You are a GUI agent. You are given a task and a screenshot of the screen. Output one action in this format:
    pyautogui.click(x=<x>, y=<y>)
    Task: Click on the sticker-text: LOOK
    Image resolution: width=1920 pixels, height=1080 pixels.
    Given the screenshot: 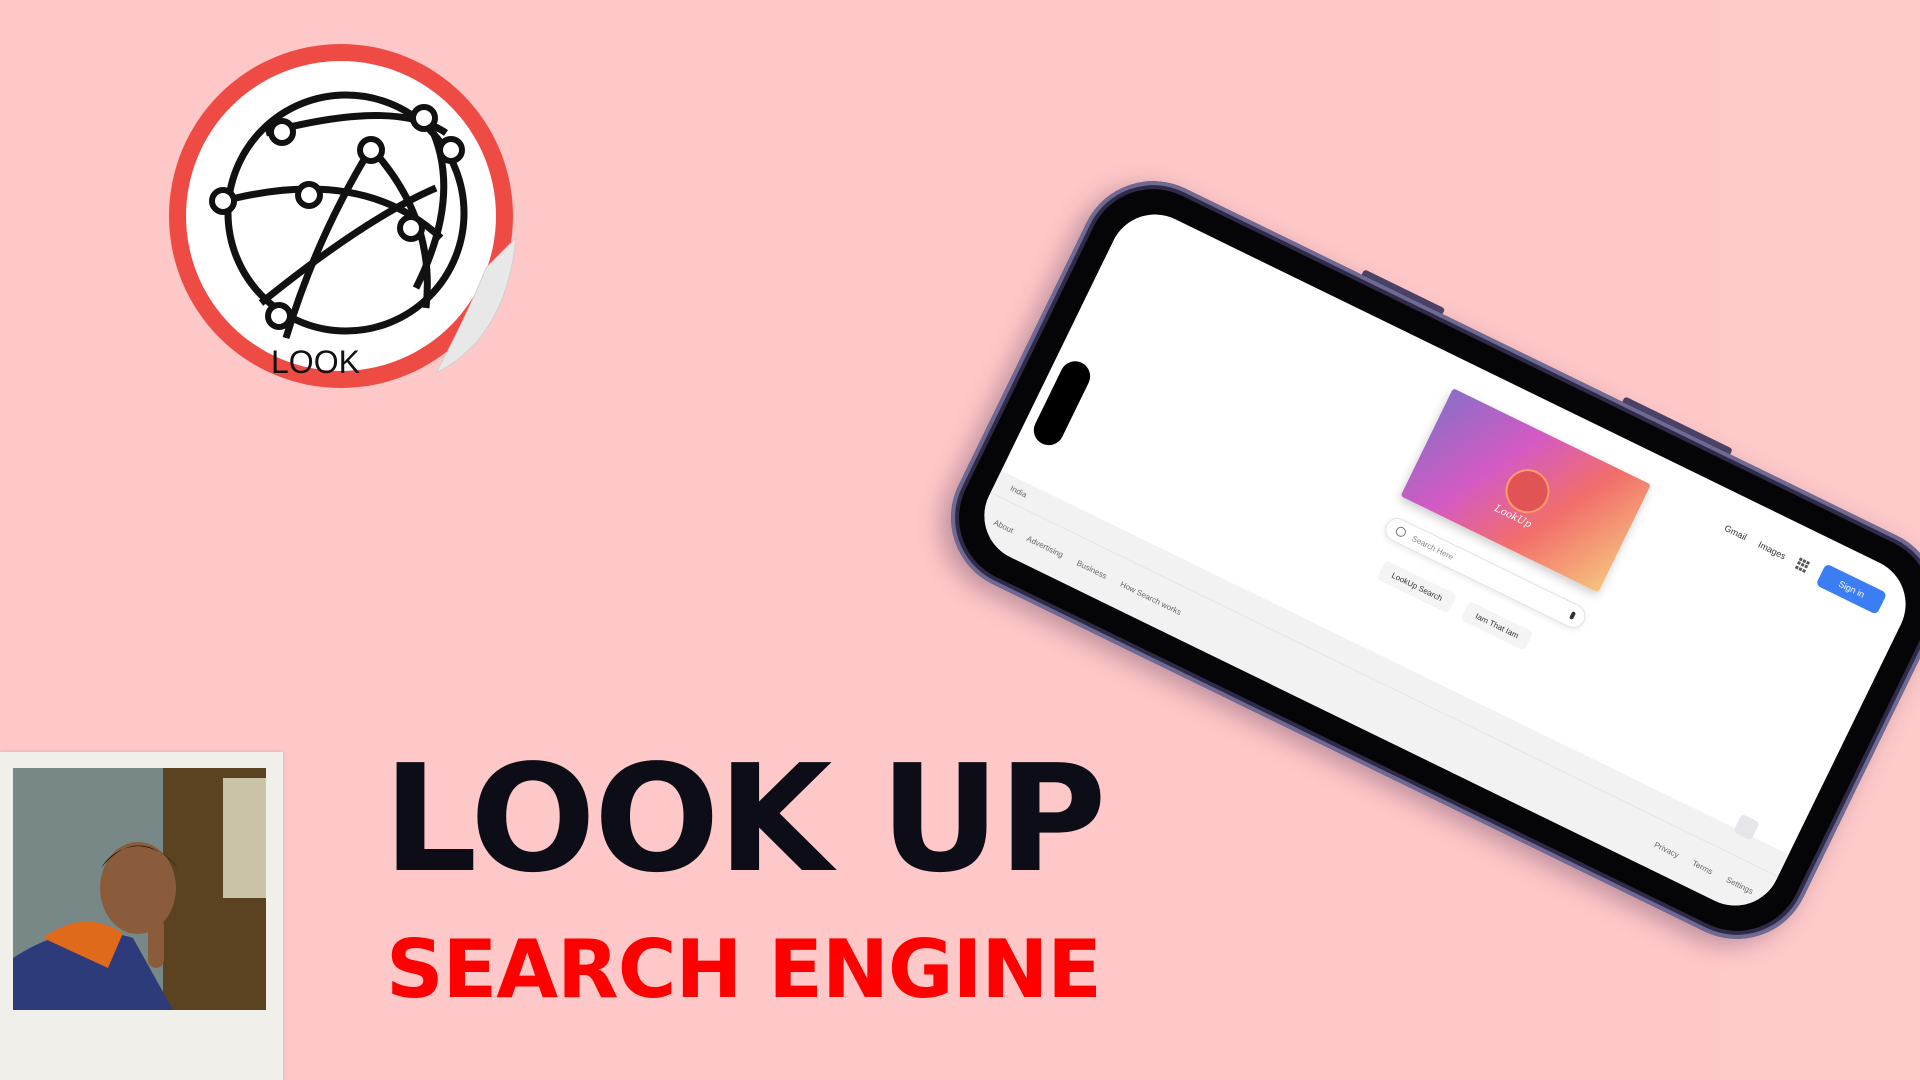 What is the action you would take?
    pyautogui.click(x=315, y=362)
    